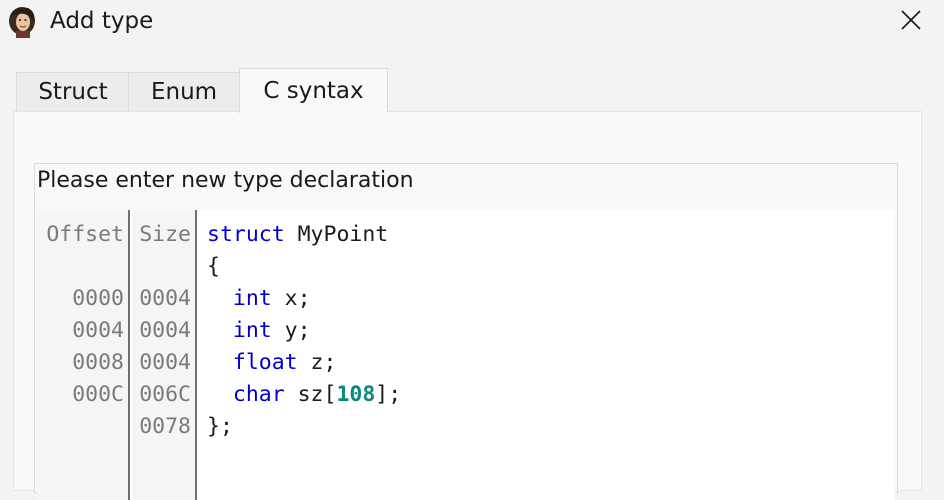  I want to click on size-header: Size, so click(165, 234).